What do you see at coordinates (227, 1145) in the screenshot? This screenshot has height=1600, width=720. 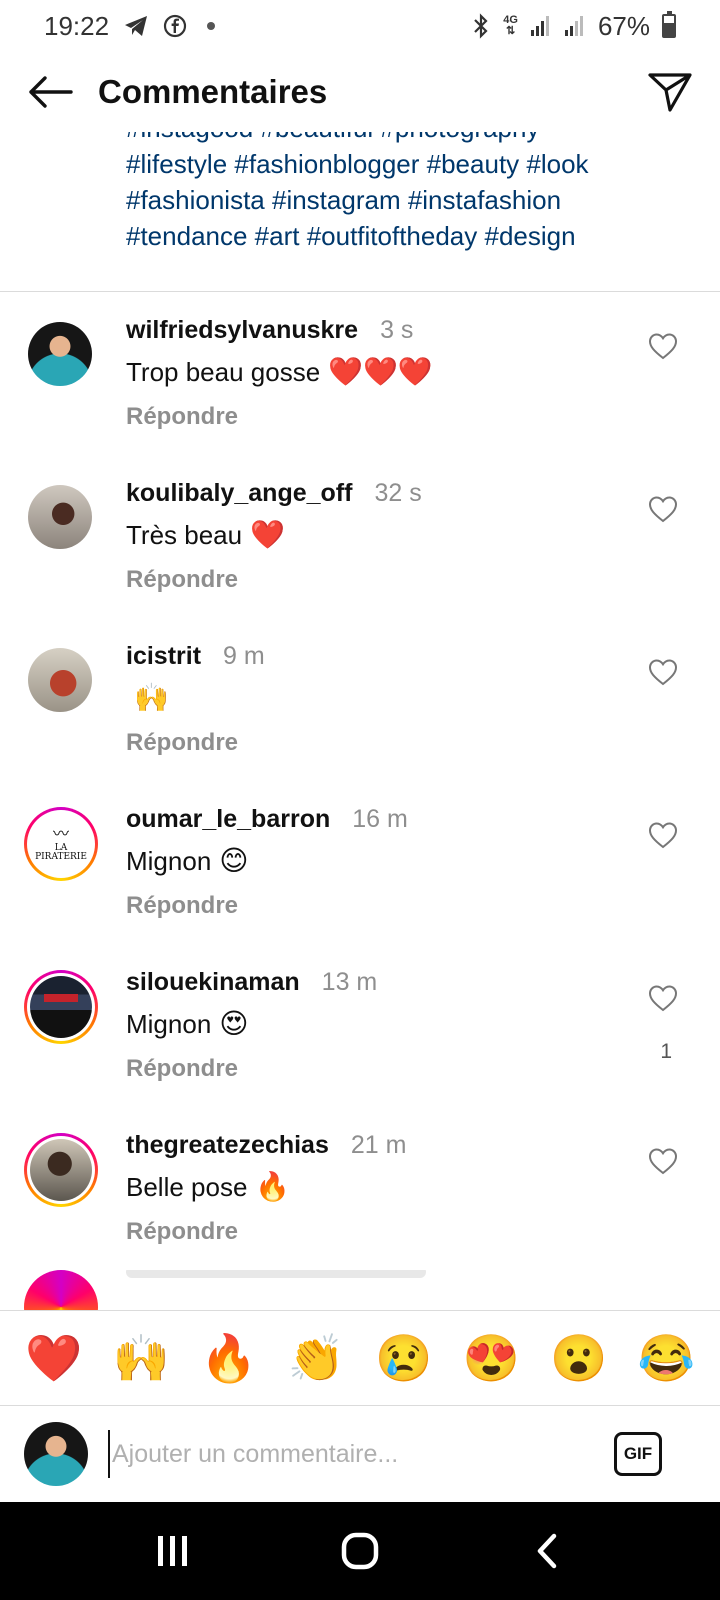 I see `comment-username: thegreatezechias` at bounding box center [227, 1145].